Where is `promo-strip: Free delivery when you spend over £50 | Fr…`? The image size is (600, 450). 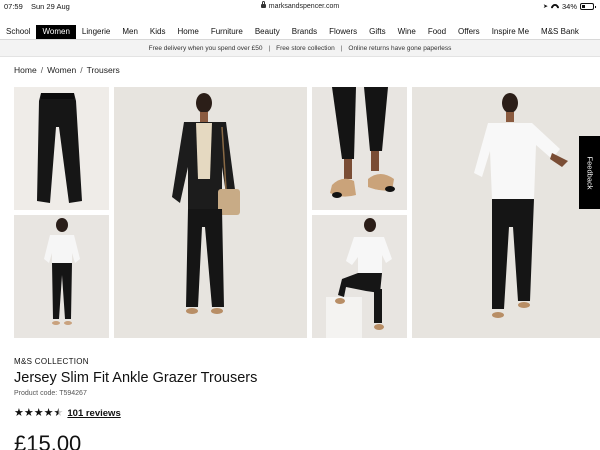
promo-strip: Free delivery when you spend over £50 | Fr… is located at coordinates (300, 48).